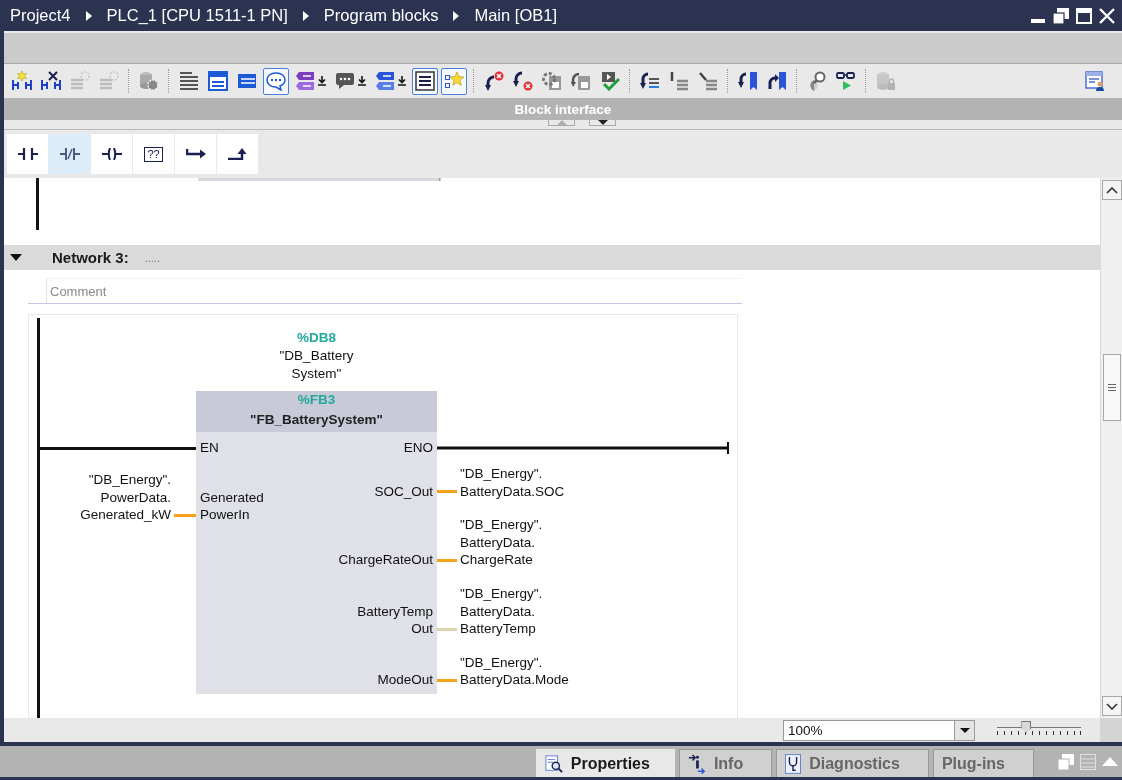 The image size is (1122, 780). I want to click on breadcrumb-link: Project4, so click(40, 15).